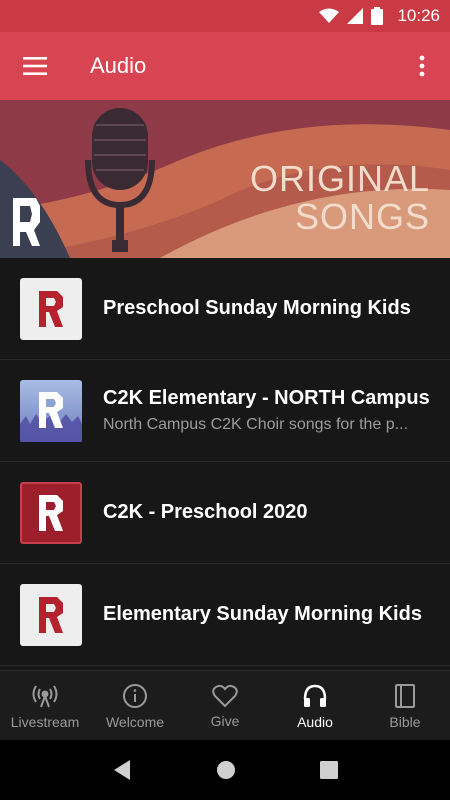 Image resolution: width=450 pixels, height=800 pixels. What do you see at coordinates (45, 721) in the screenshot?
I see `nav-label: Livestream` at bounding box center [45, 721].